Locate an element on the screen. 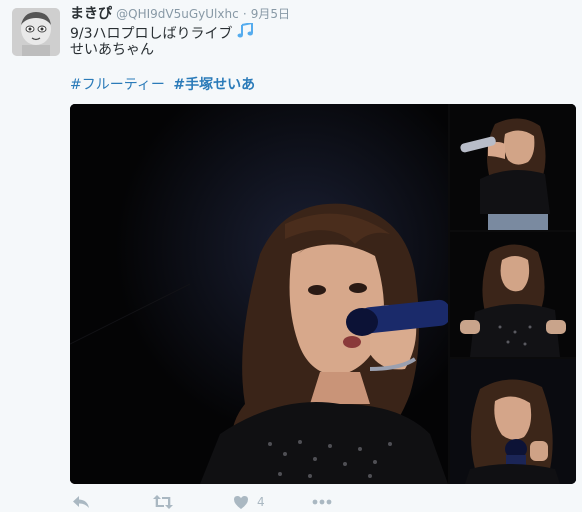 This screenshot has height=512, width=582. tweet-text-2: せいあちゃん is located at coordinates (112, 50).